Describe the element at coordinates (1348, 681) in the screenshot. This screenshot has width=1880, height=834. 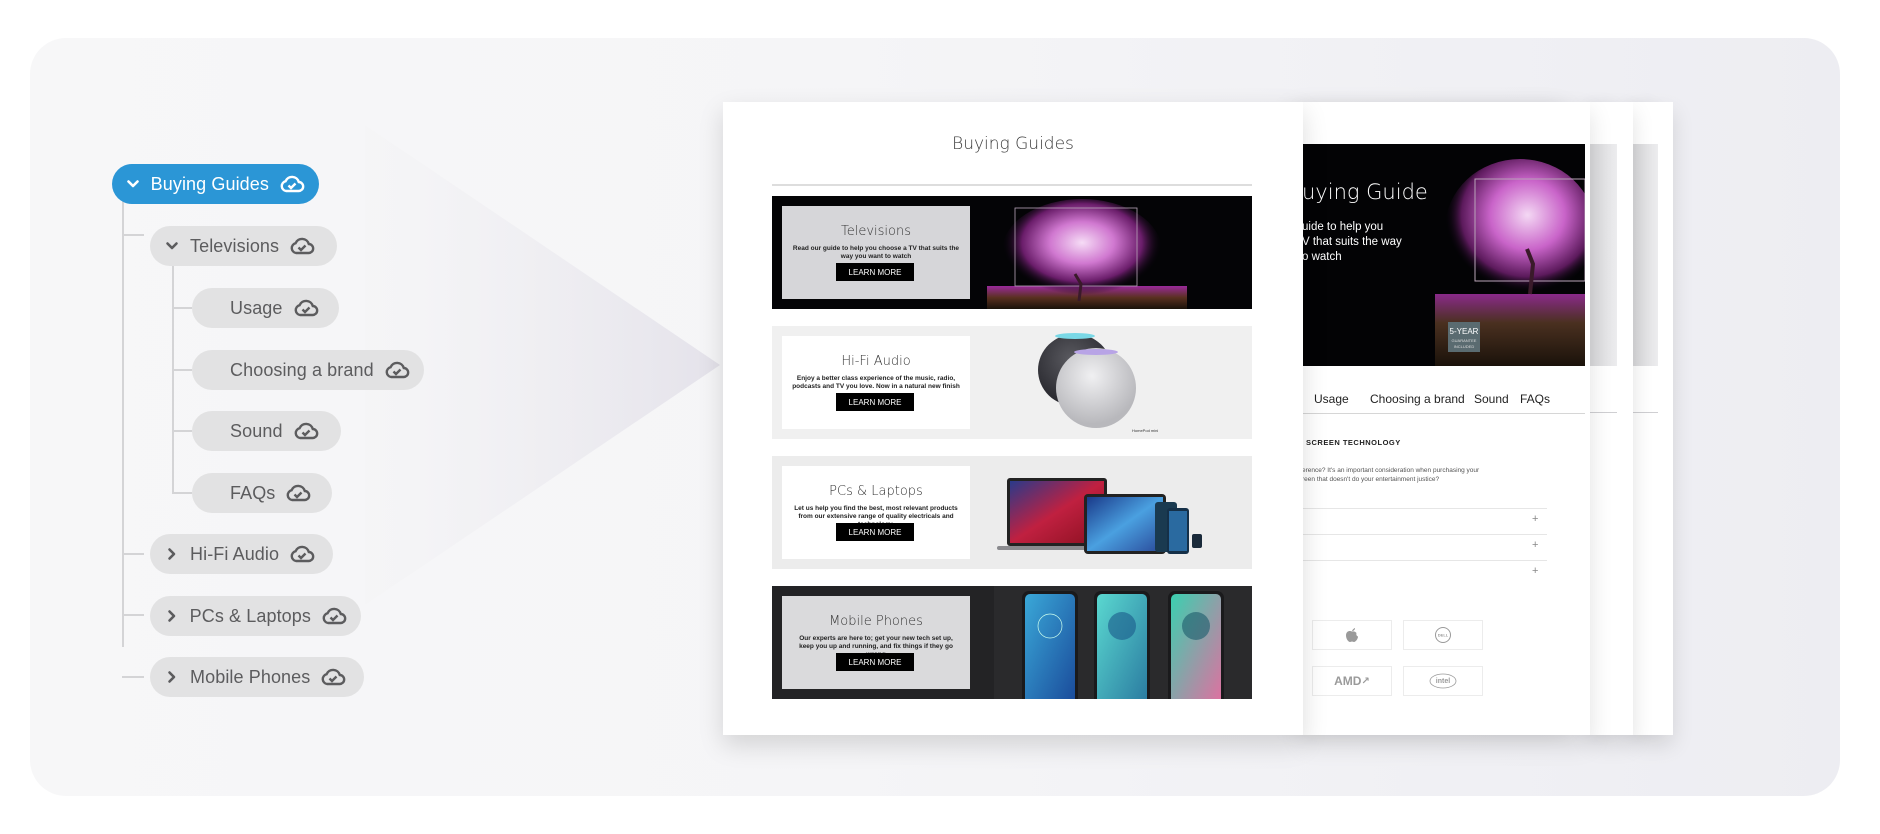
I see `amd-logo-icon: AMD` at that location.